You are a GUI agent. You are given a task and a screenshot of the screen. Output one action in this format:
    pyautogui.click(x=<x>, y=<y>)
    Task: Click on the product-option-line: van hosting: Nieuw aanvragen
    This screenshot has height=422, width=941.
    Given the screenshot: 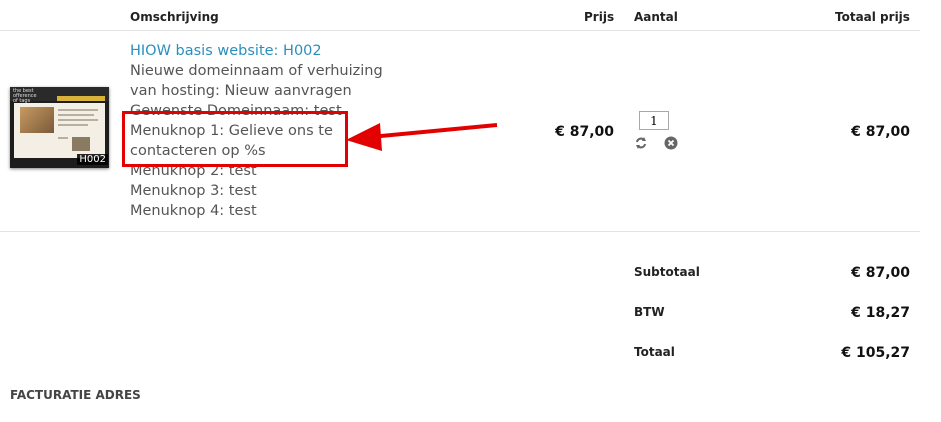 What is the action you would take?
    pyautogui.click(x=241, y=91)
    